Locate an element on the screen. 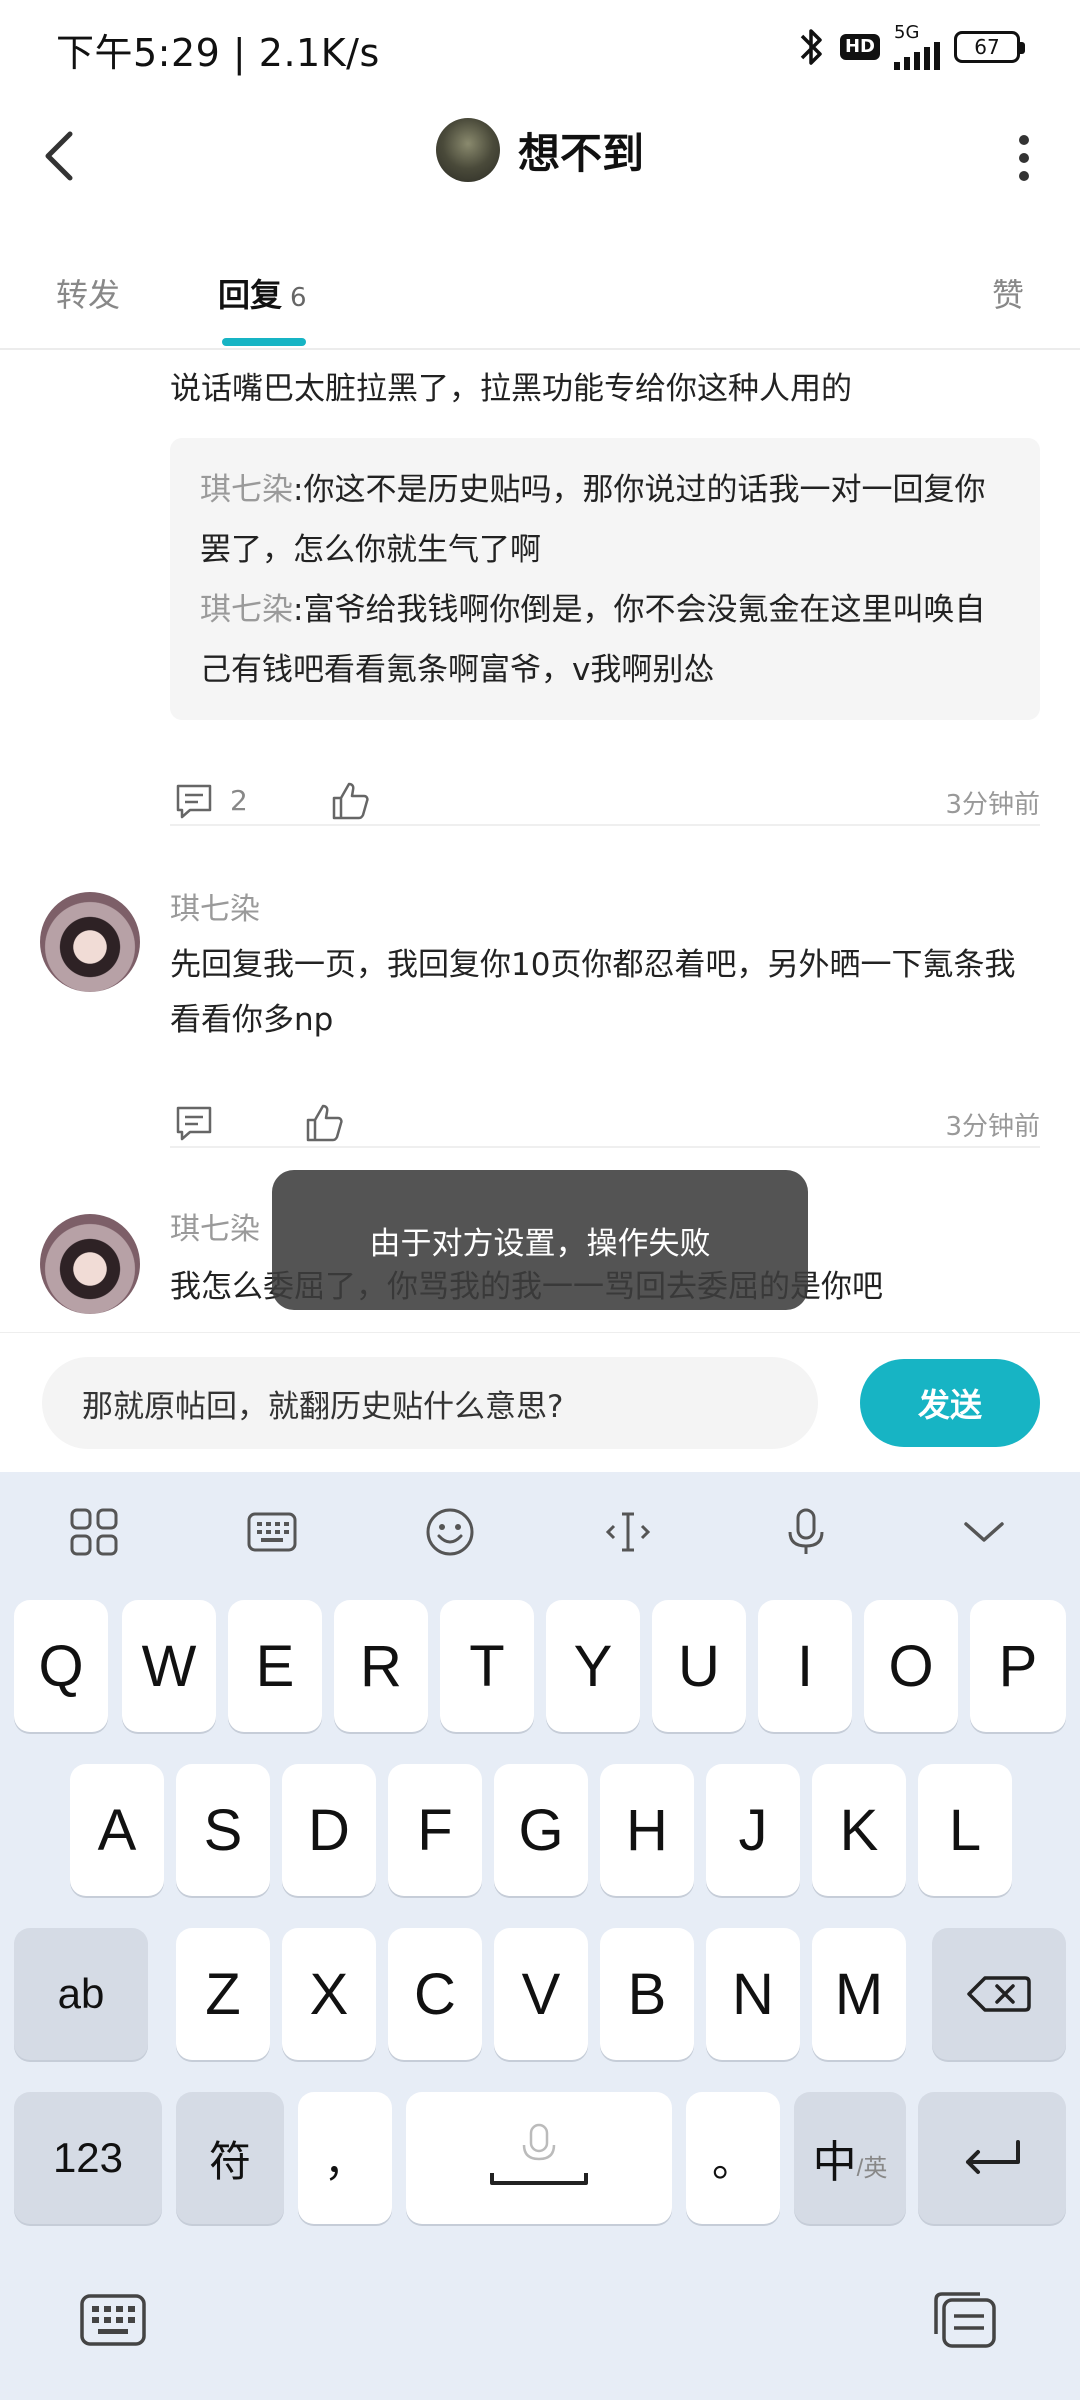 This screenshot has height=2400, width=1080. backspace-icon is located at coordinates (999, 1994).